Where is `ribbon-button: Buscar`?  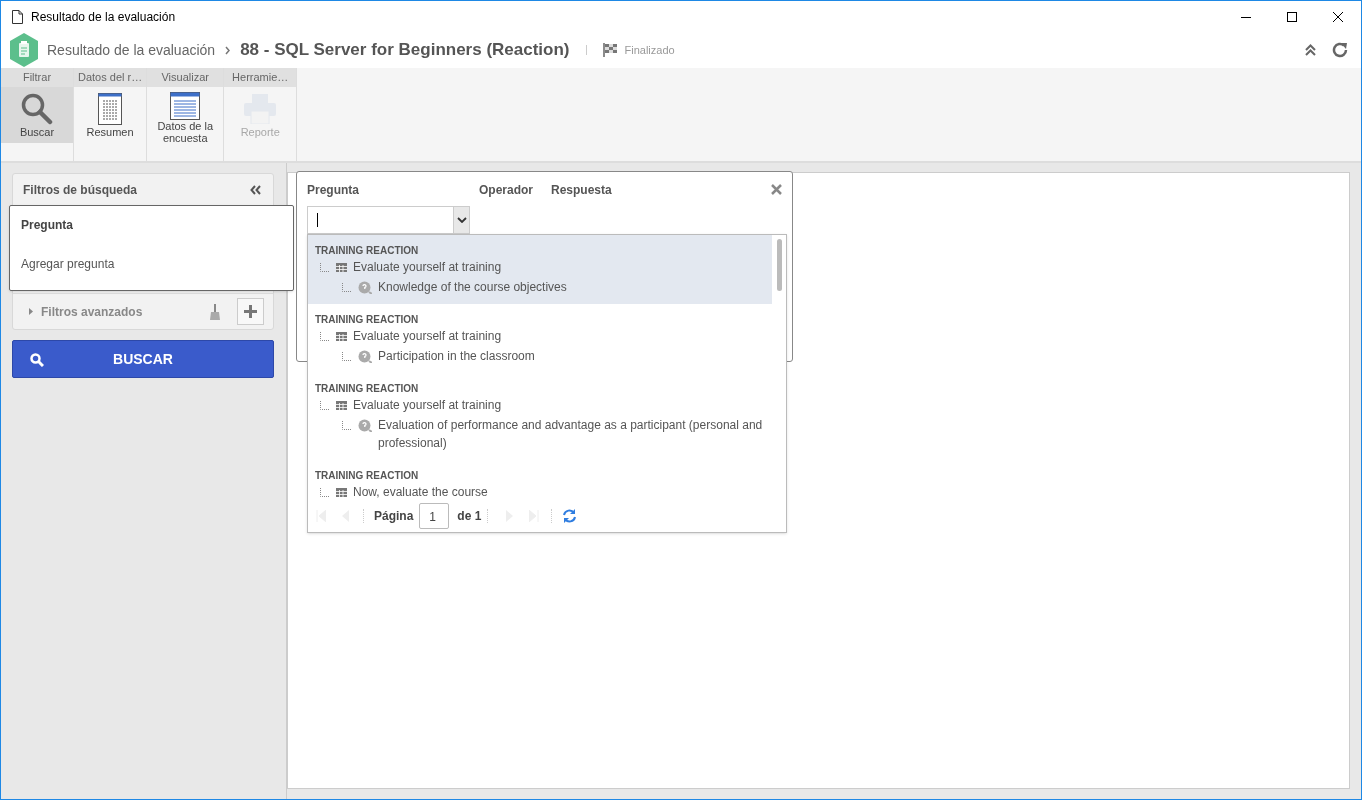
ribbon-button: Buscar is located at coordinates (37, 115).